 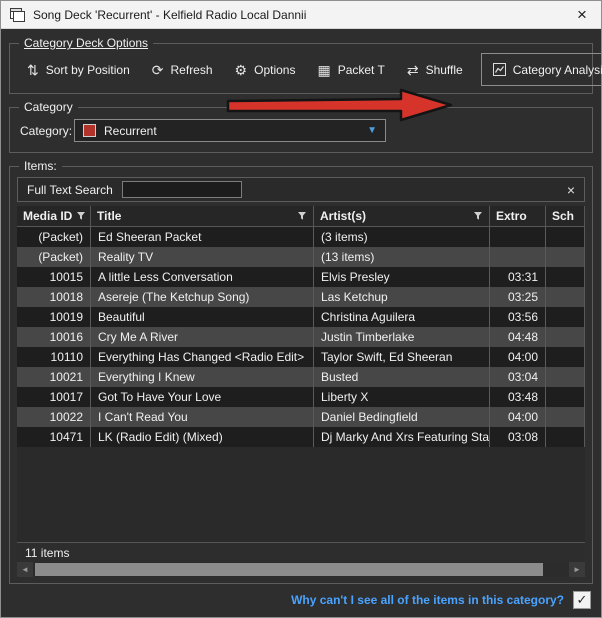 I want to click on chevron-down-icon: ▼, so click(x=372, y=130).